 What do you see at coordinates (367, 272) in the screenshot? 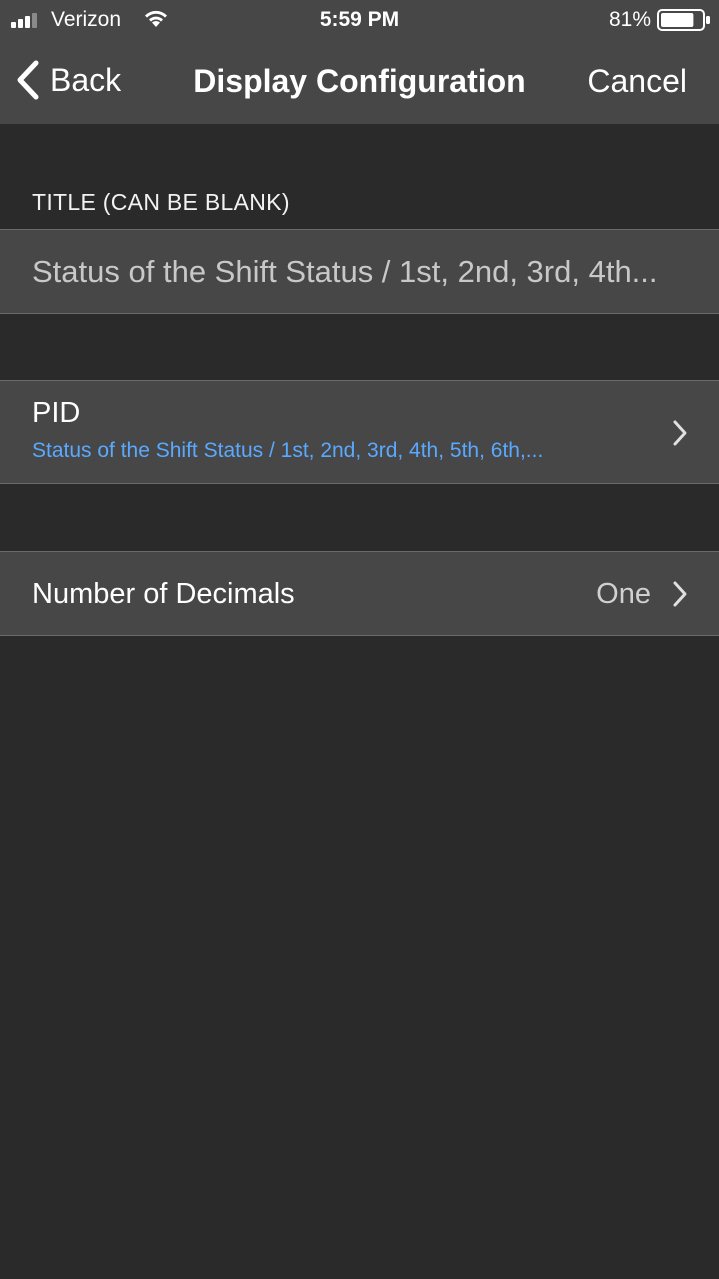
I see `title-input` at bounding box center [367, 272].